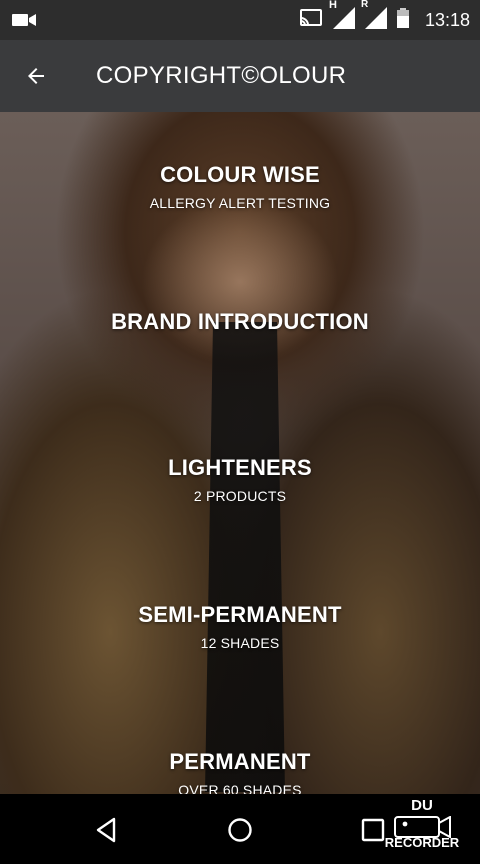  What do you see at coordinates (422, 805) in the screenshot?
I see `recorder-du-label: DU` at bounding box center [422, 805].